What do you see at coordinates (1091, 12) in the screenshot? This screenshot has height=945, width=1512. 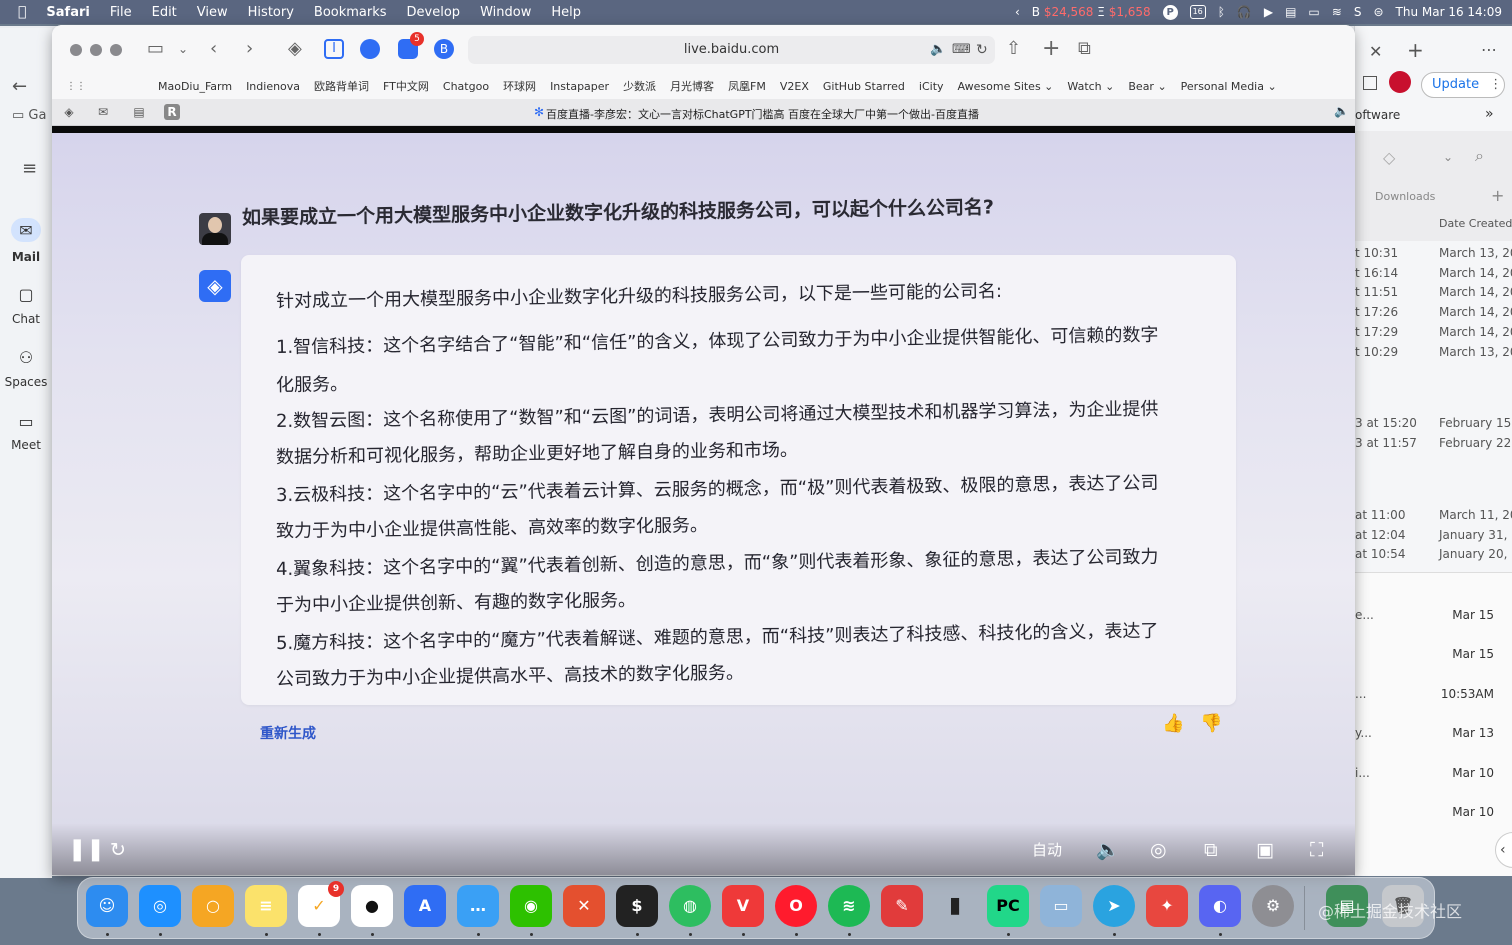 I see `crypto-ticker: B $24,568 Ξ $1,658` at bounding box center [1091, 12].